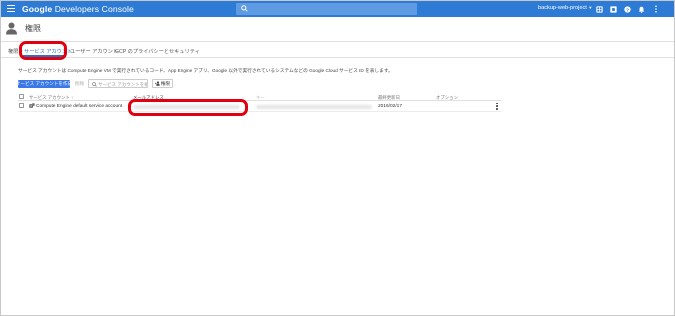 This screenshot has height=316, width=675. What do you see at coordinates (11, 9) in the screenshot?
I see `menu-icon` at bounding box center [11, 9].